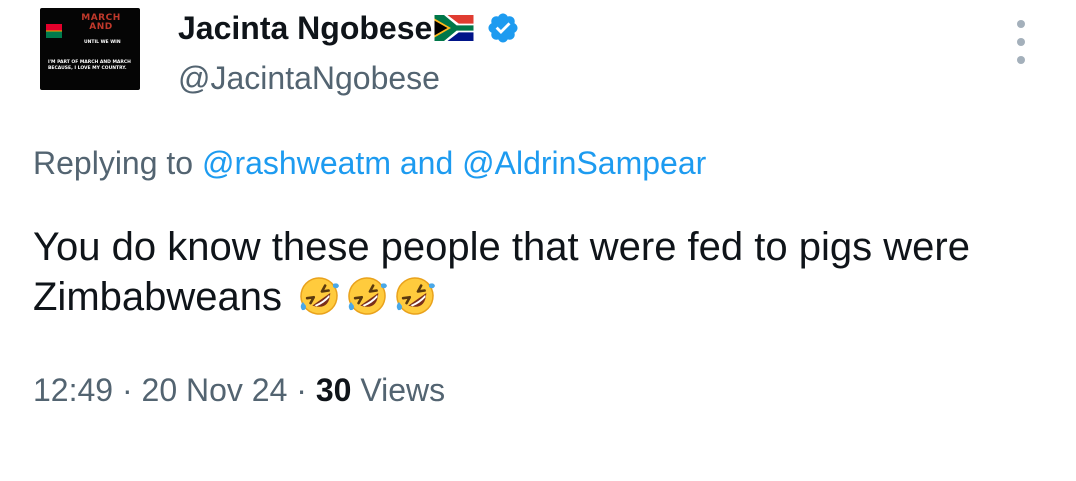  What do you see at coordinates (73, 390) in the screenshot?
I see `tweet-time: 12:49` at bounding box center [73, 390].